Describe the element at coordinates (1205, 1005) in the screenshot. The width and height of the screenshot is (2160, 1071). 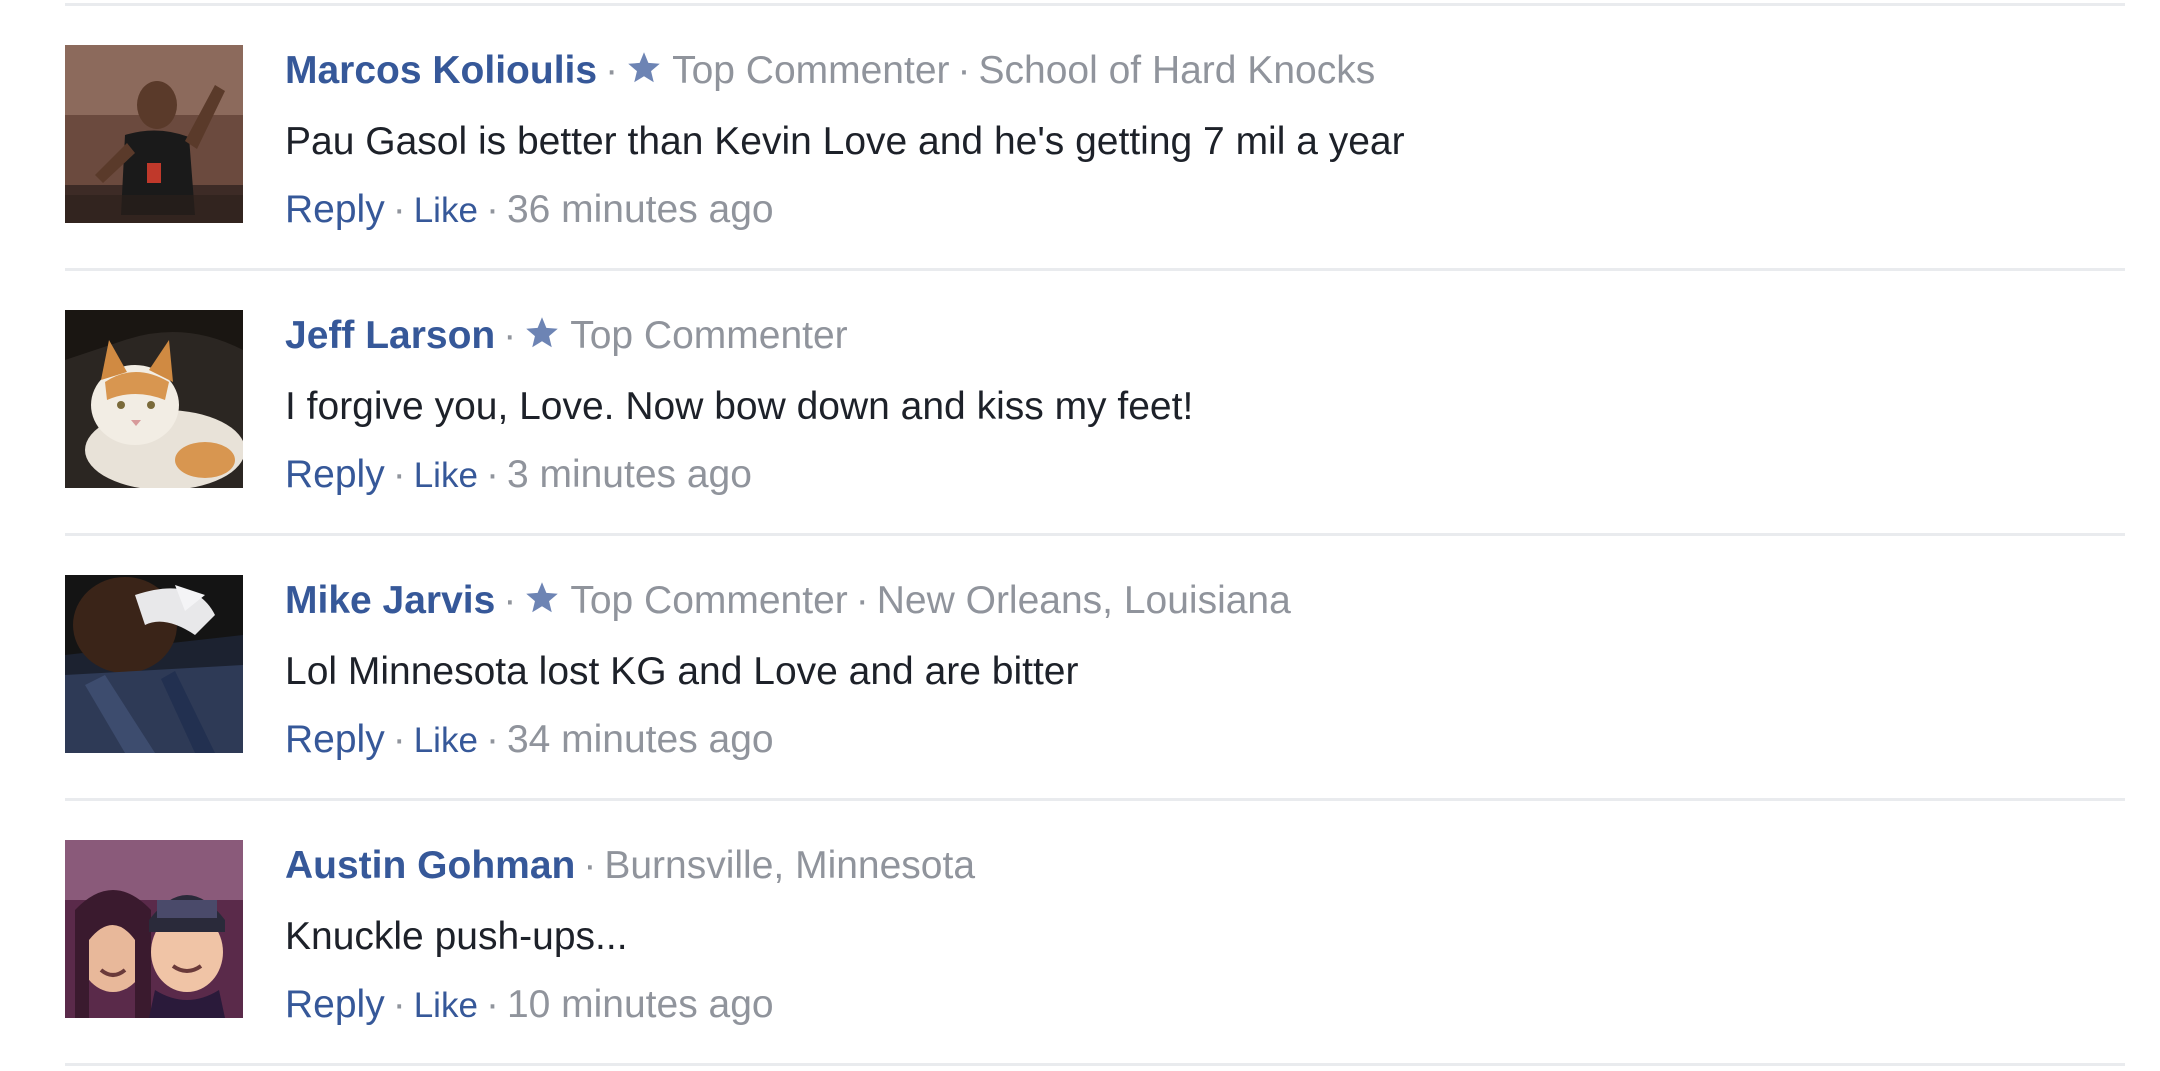
I see `comment-actions: Reply · Like · 10 minutes ago` at that location.